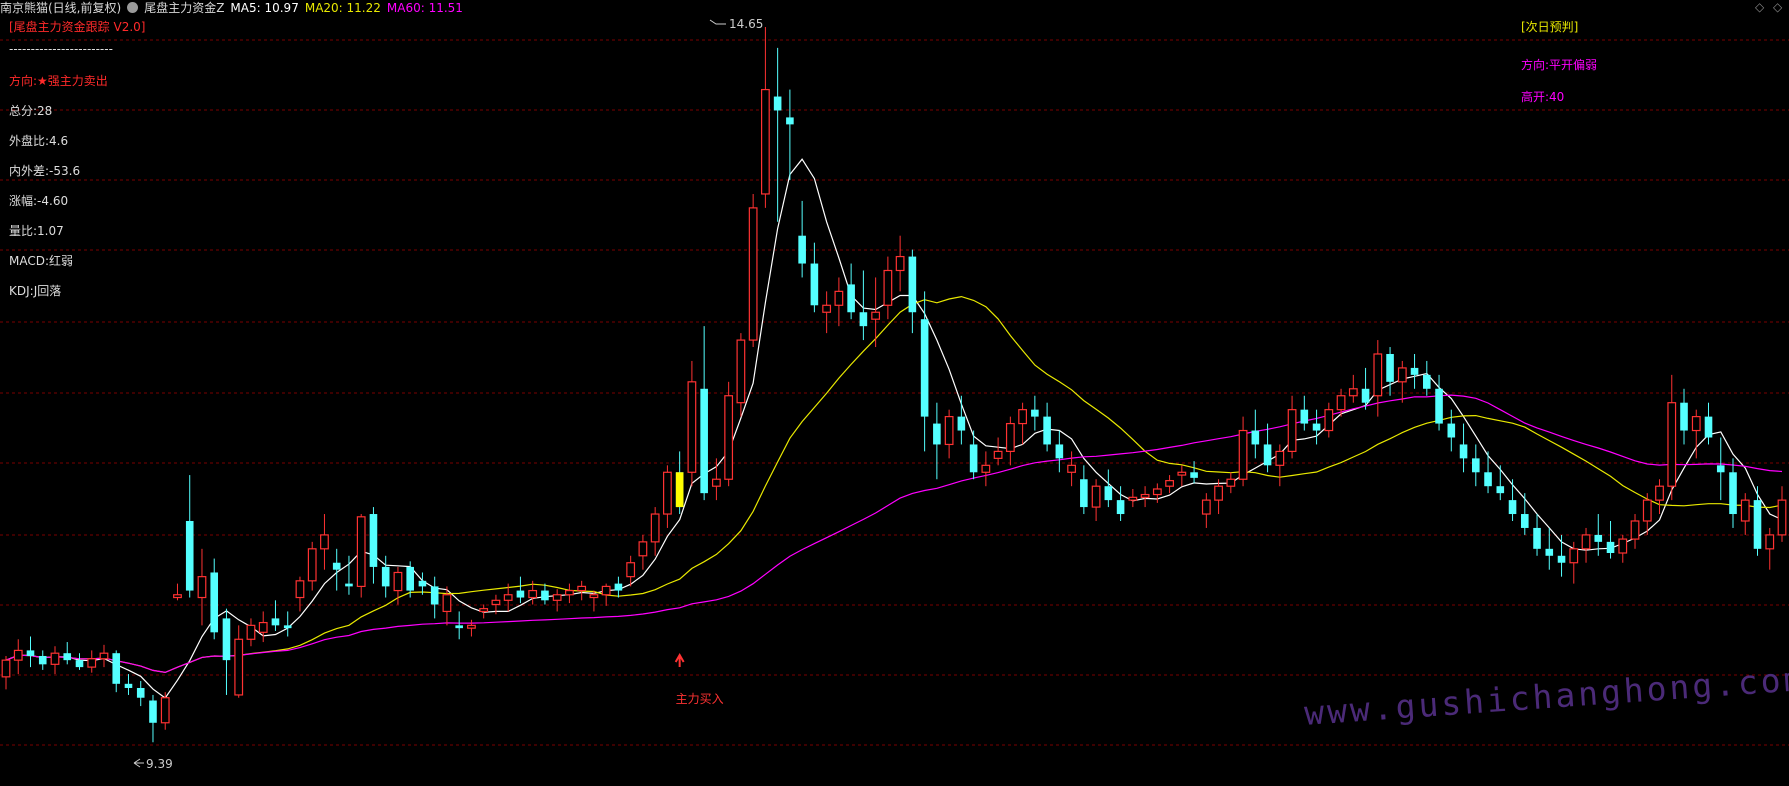  Describe the element at coordinates (342, 8) in the screenshot. I see `ma20-value: MA20: 11.22` at that location.